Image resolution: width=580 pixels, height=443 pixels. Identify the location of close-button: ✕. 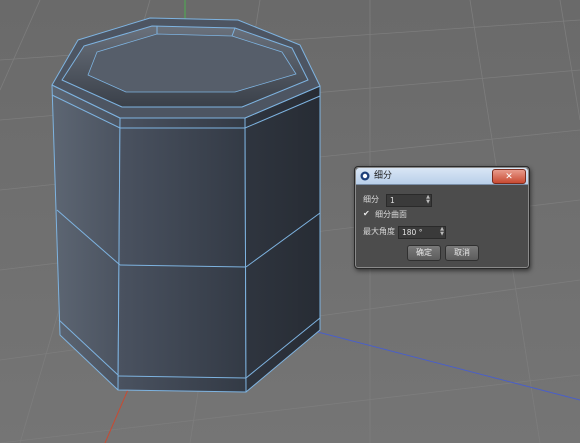
(509, 176).